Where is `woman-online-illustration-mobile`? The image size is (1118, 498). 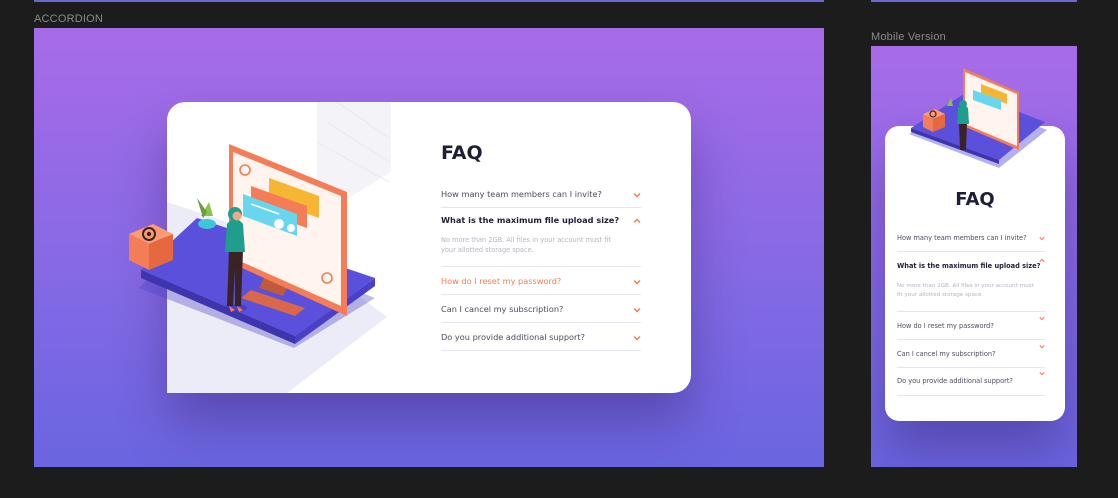 woman-online-illustration-mobile is located at coordinates (978, 118).